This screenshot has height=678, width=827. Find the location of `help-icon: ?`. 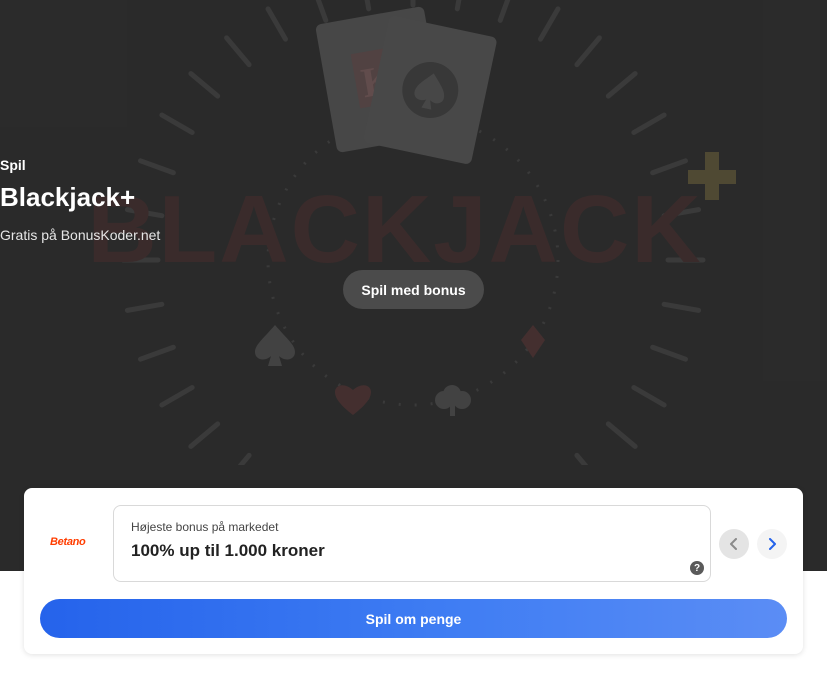

help-icon: ? is located at coordinates (697, 568).